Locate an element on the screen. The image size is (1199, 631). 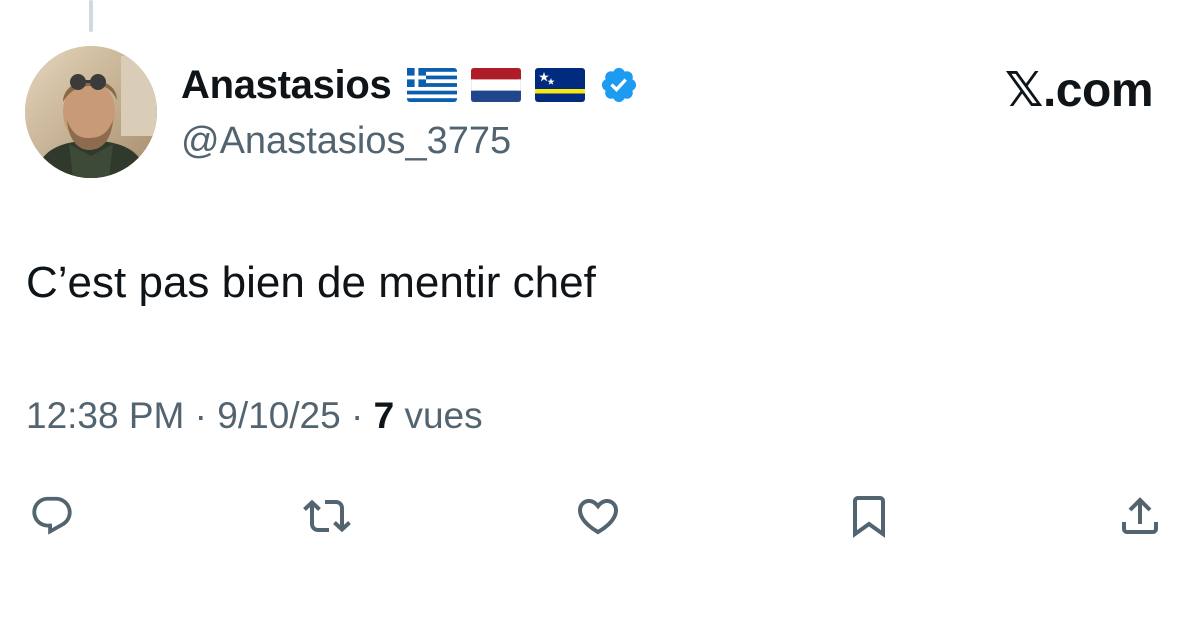
reply-icon is located at coordinates (52, 515).